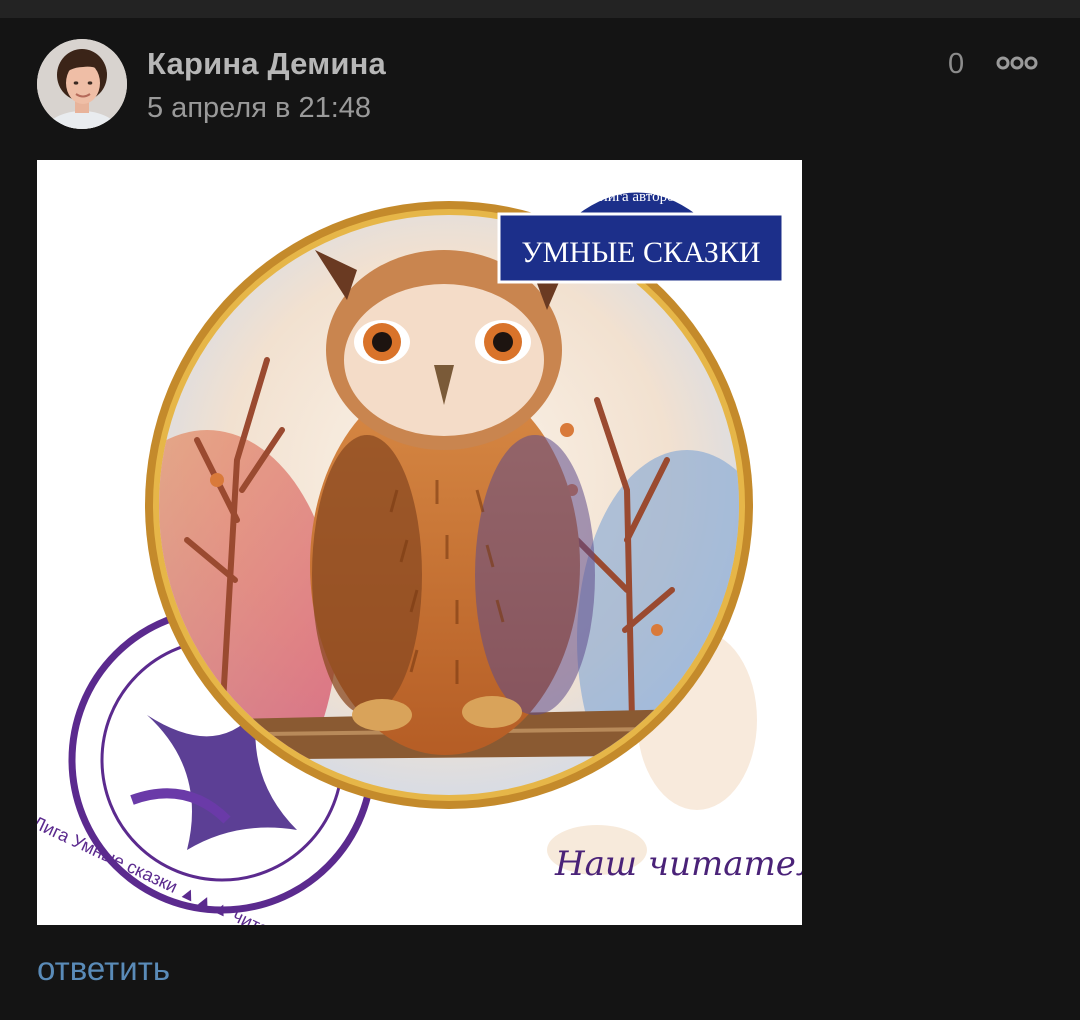  I want to click on avatar, so click(82, 84).